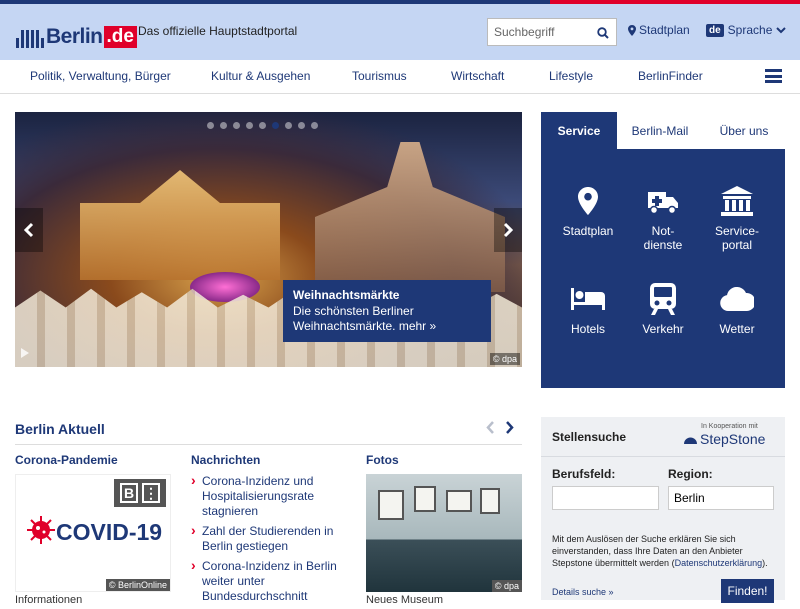 Image resolution: width=800 pixels, height=609 pixels. I want to click on aktuell-pager, so click(500, 427).